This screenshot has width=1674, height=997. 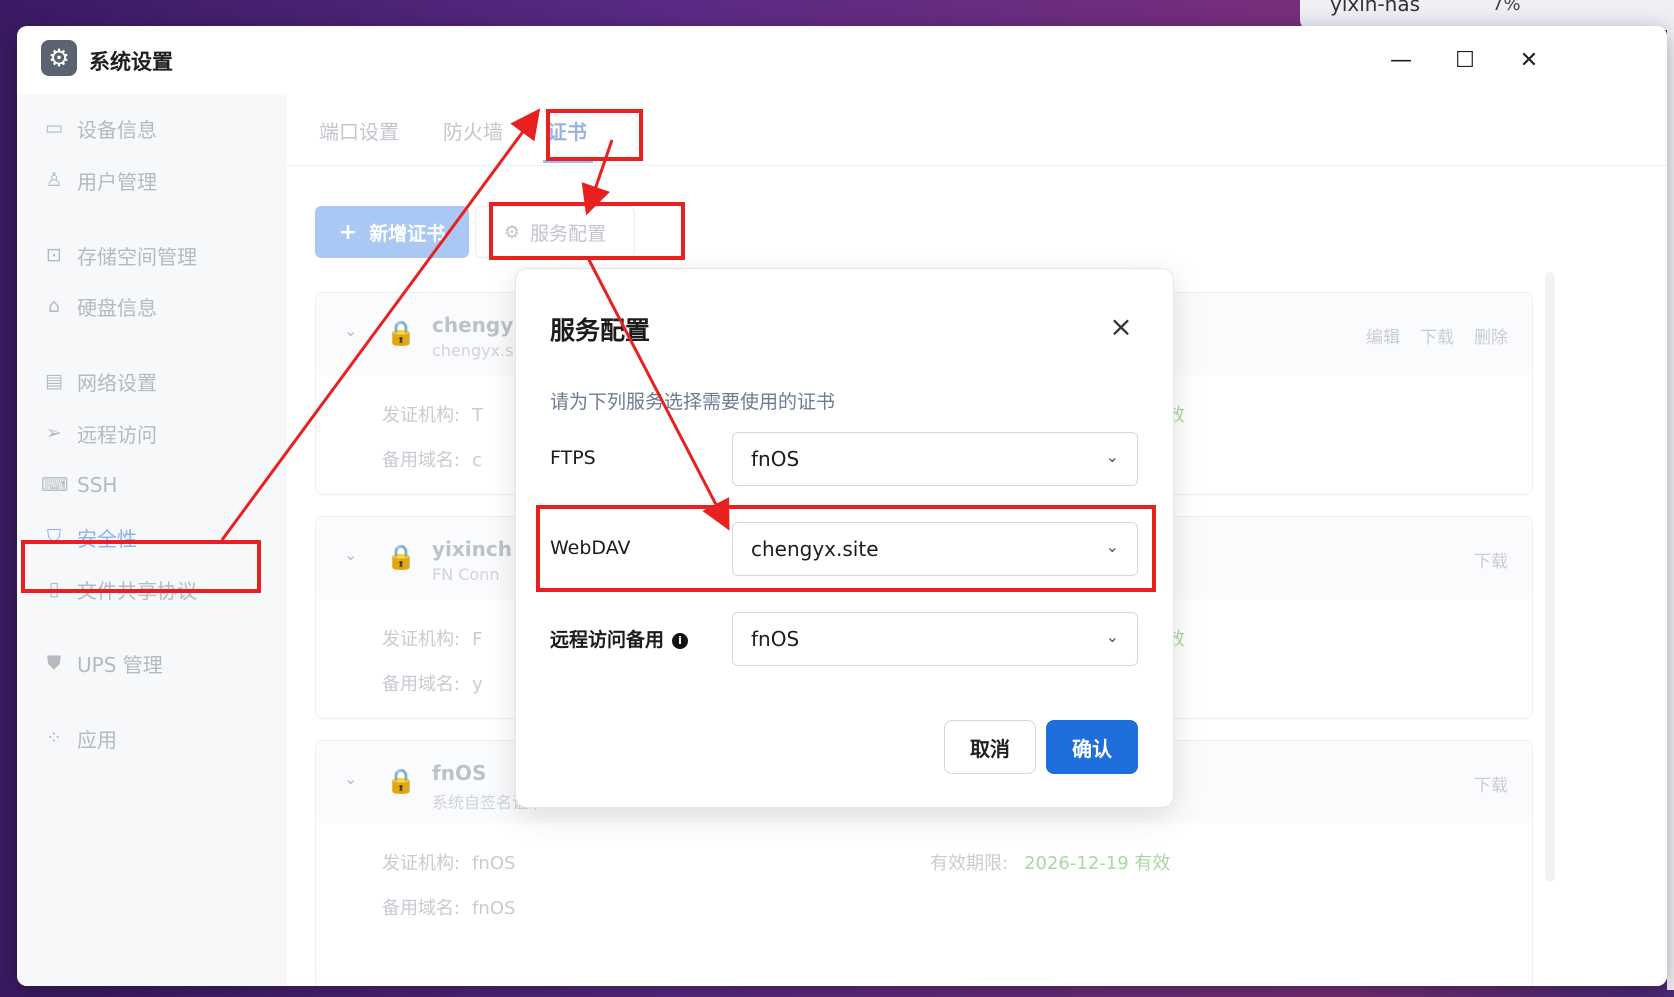 I want to click on domain-value: c, so click(x=477, y=460).